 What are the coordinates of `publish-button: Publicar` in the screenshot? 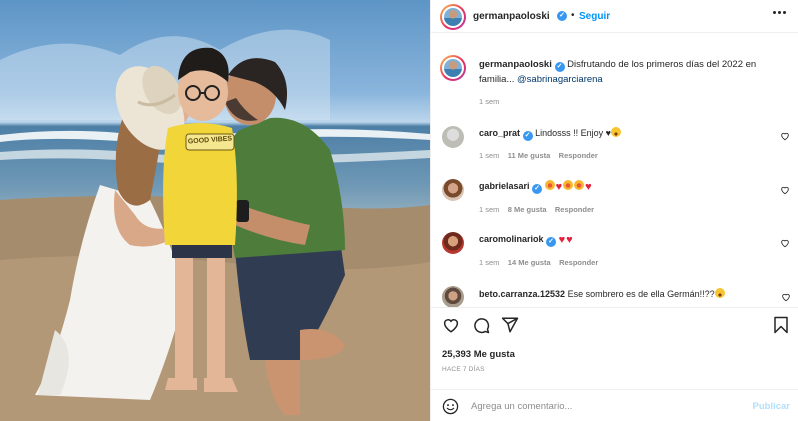 It's located at (772, 406).